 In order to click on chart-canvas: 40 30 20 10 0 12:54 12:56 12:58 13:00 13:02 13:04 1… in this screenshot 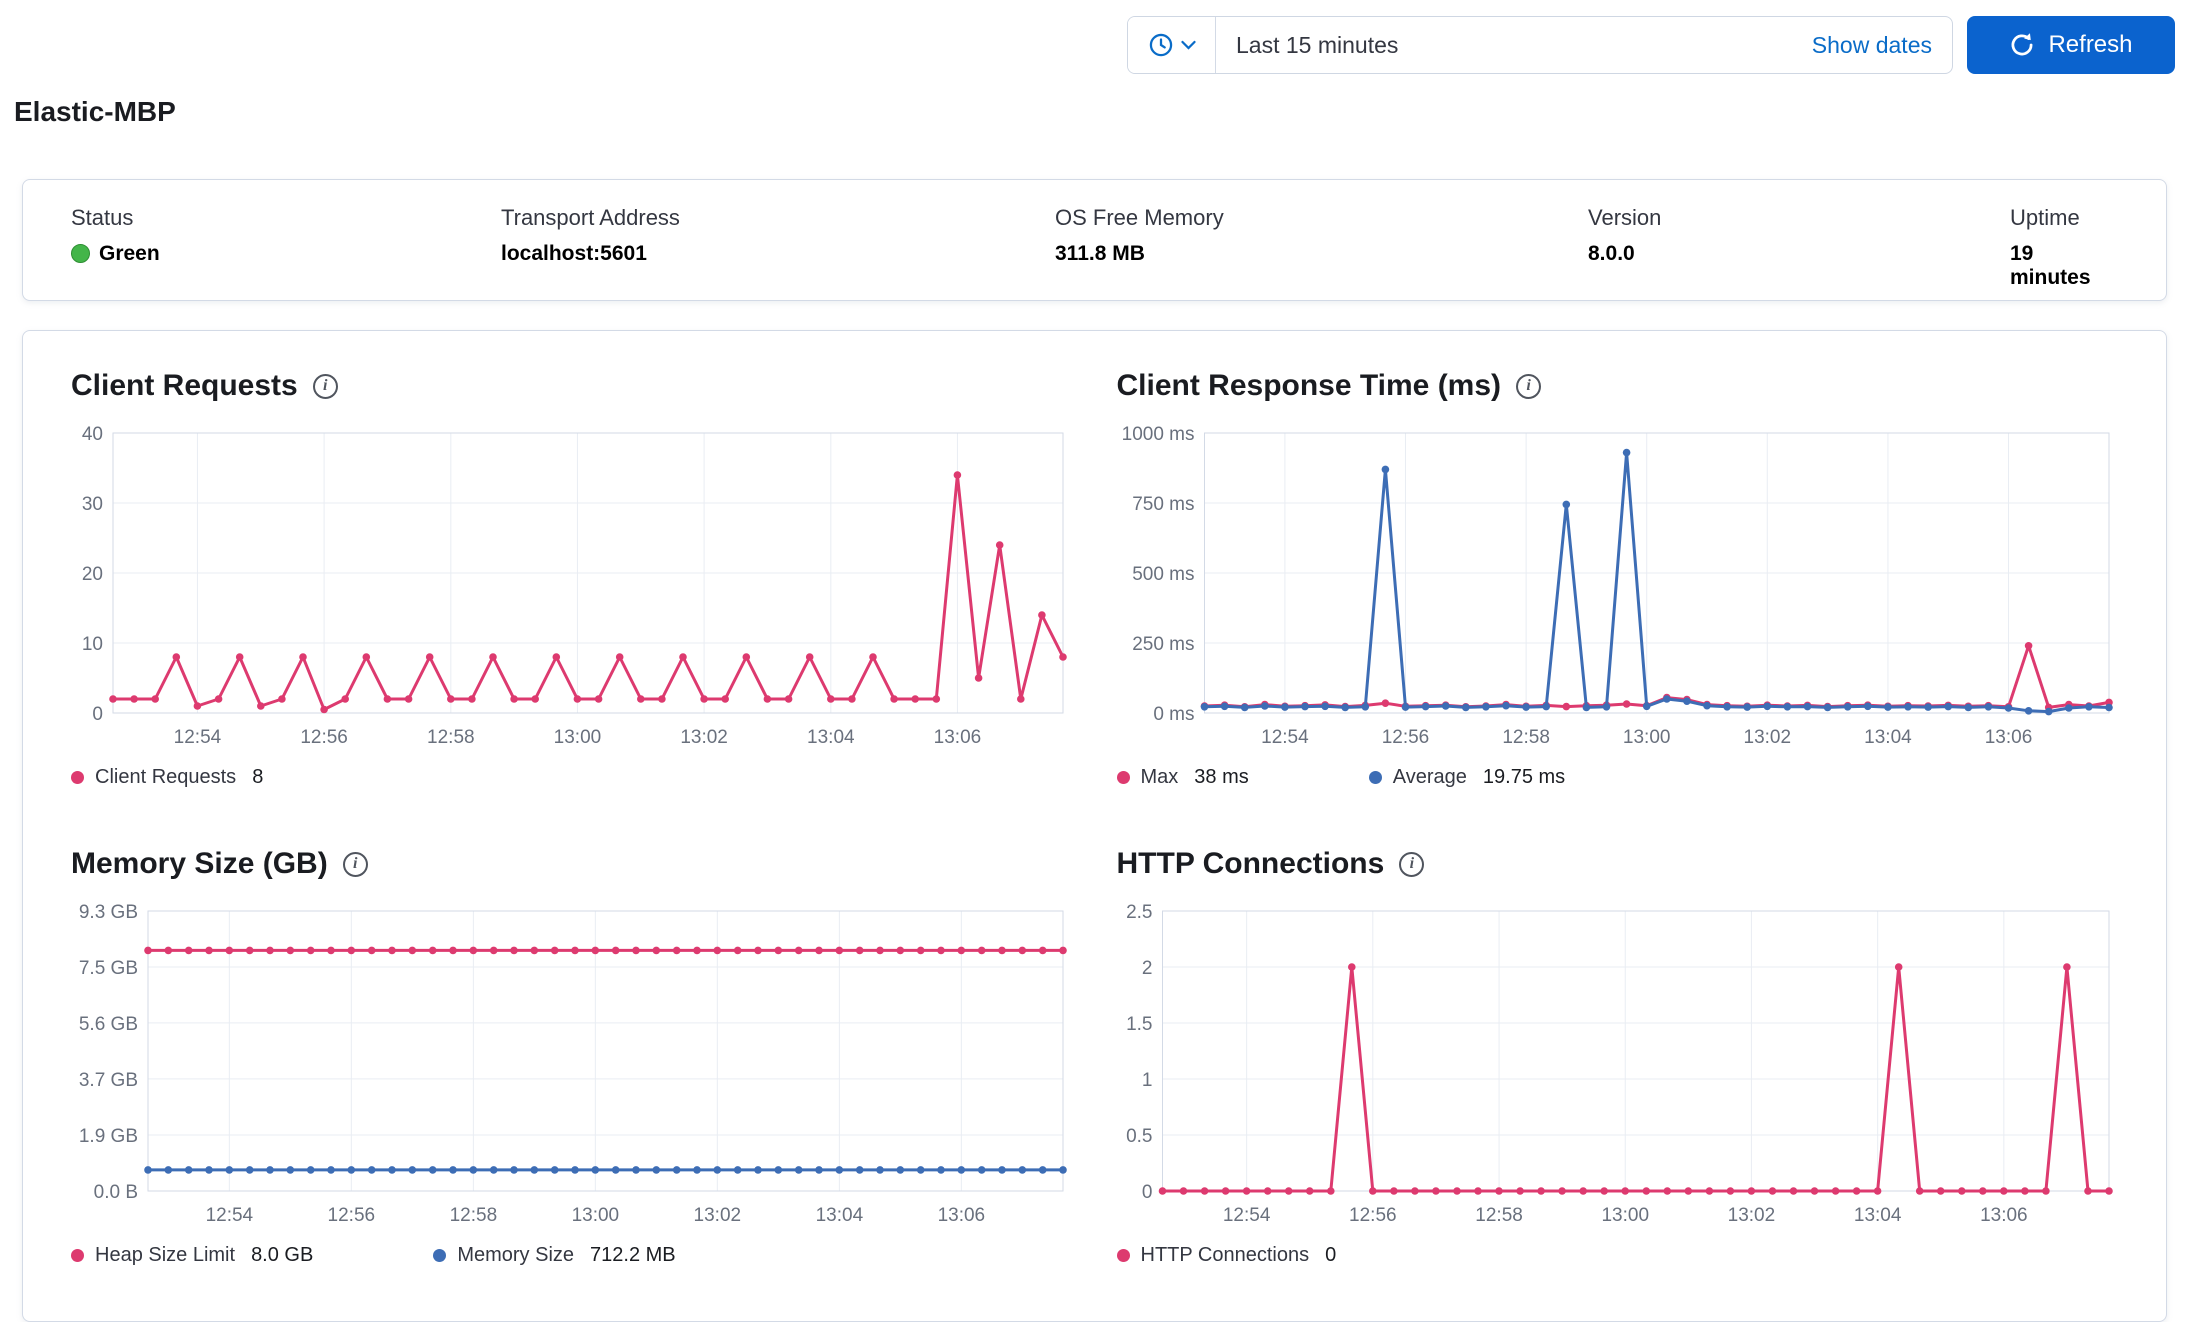, I will do `click(574, 586)`.